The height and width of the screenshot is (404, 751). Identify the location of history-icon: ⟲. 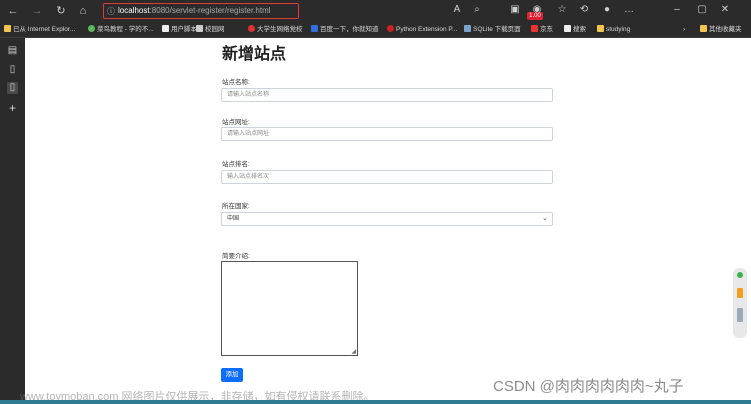
(584, 11).